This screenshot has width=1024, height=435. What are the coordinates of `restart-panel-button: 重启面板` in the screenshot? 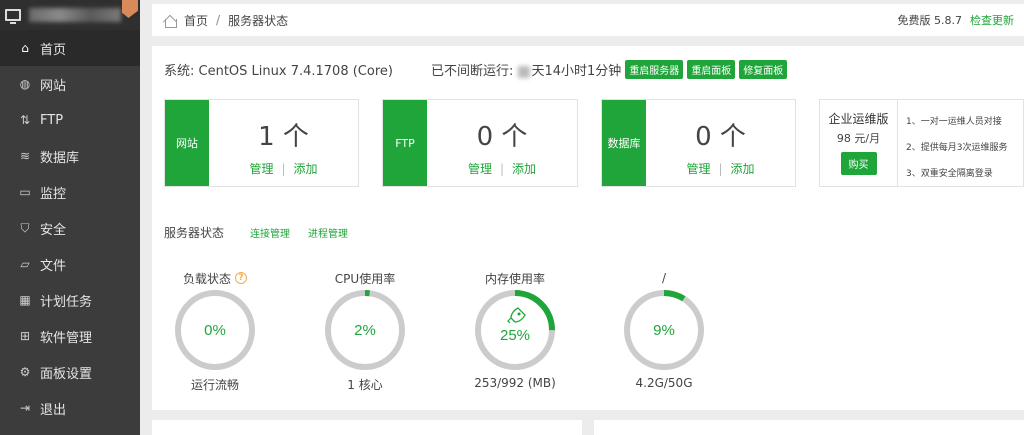 It's located at (711, 69).